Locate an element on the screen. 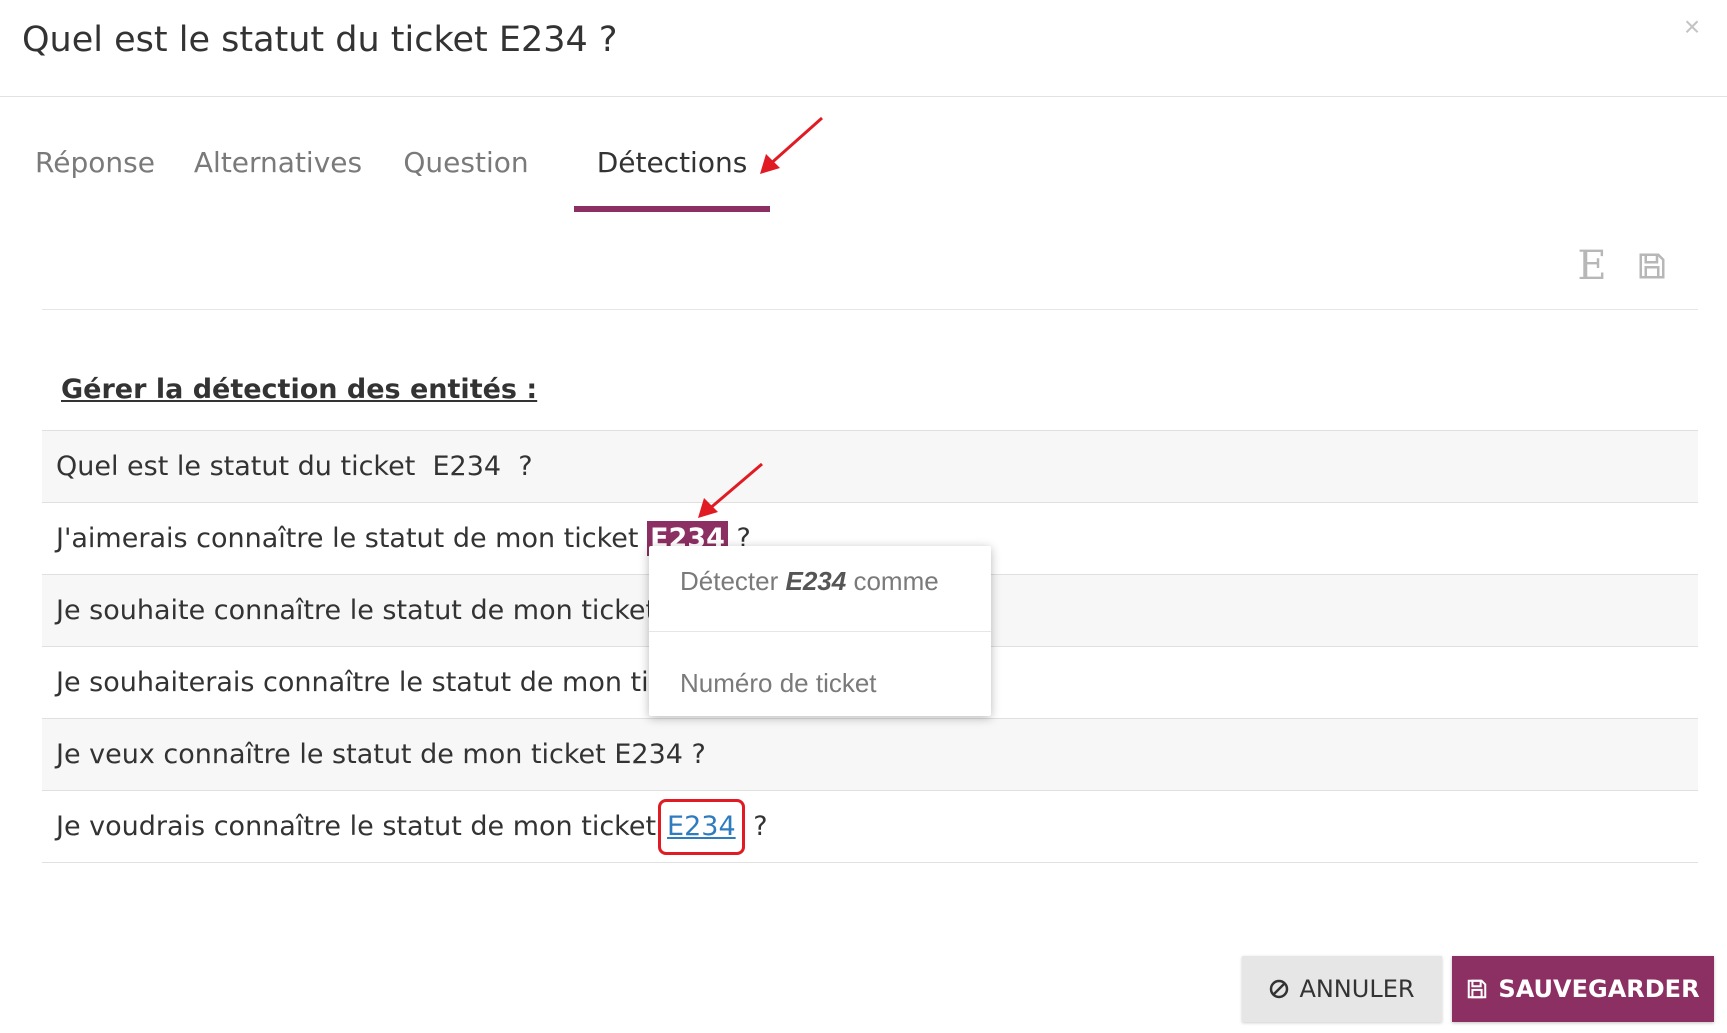 This screenshot has height=1033, width=1727. save-icon is located at coordinates (1652, 266).